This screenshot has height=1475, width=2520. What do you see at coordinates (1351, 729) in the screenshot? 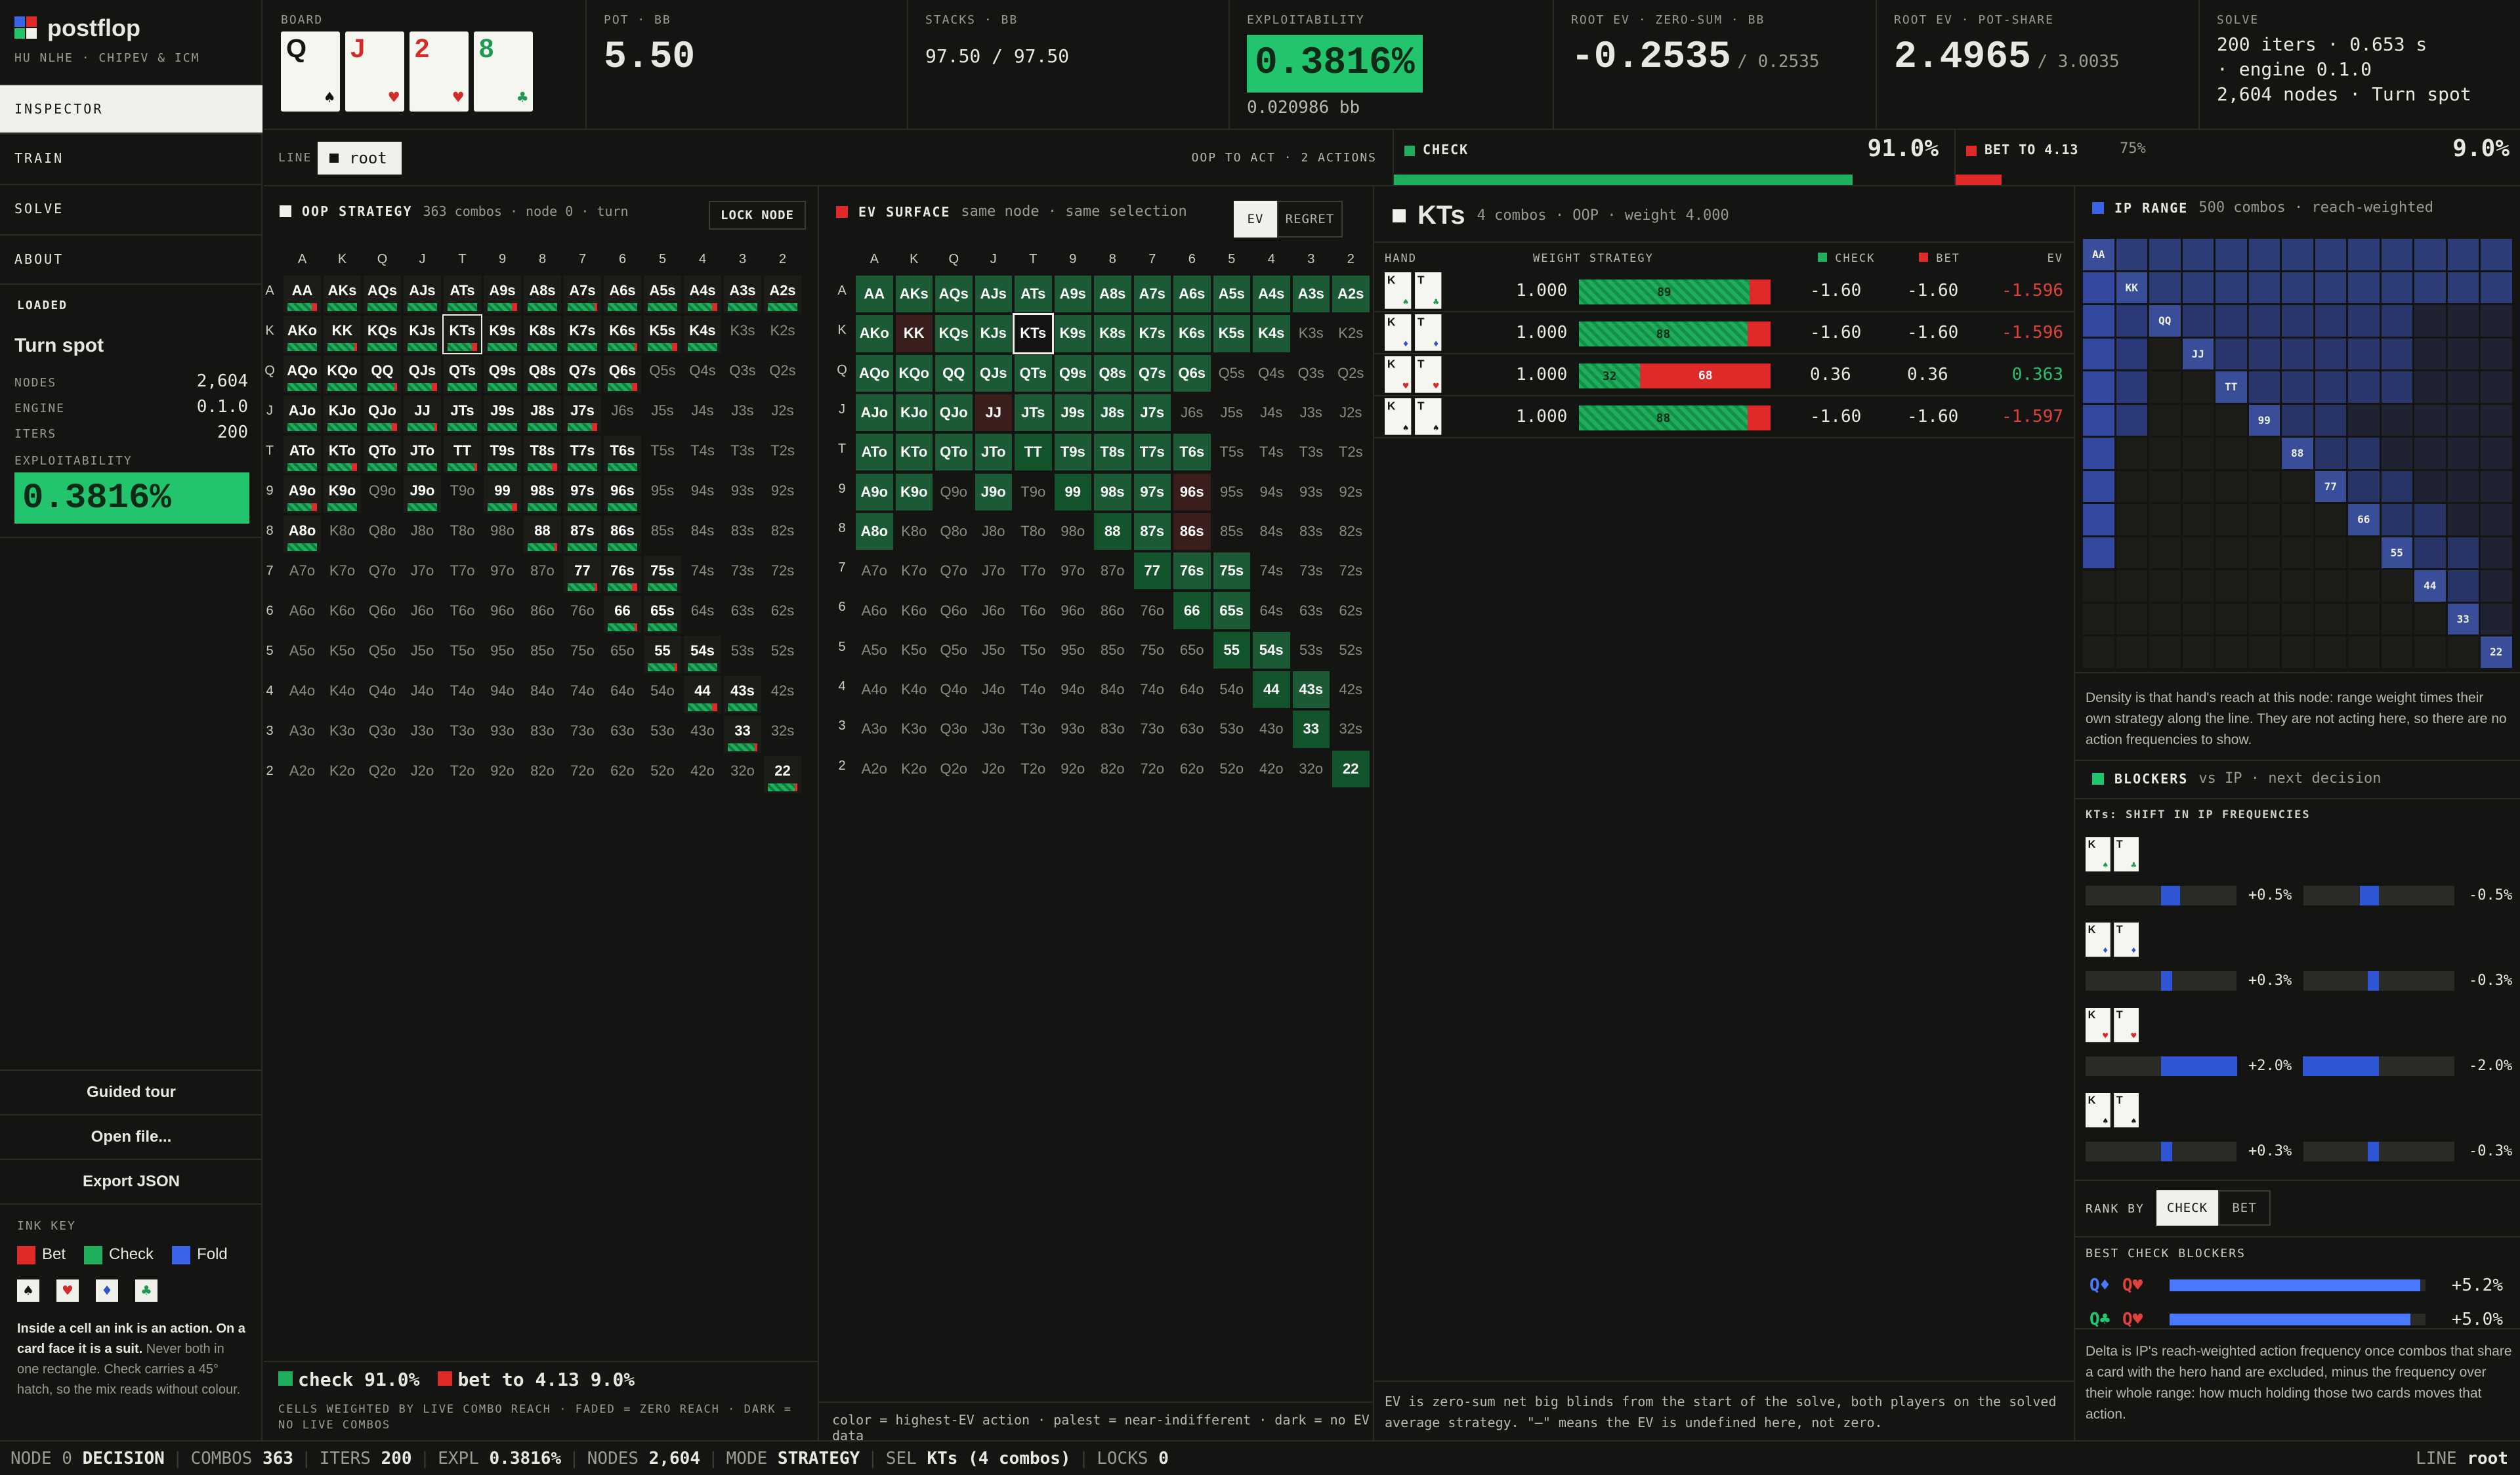
I see `hand-cell: 32s` at bounding box center [1351, 729].